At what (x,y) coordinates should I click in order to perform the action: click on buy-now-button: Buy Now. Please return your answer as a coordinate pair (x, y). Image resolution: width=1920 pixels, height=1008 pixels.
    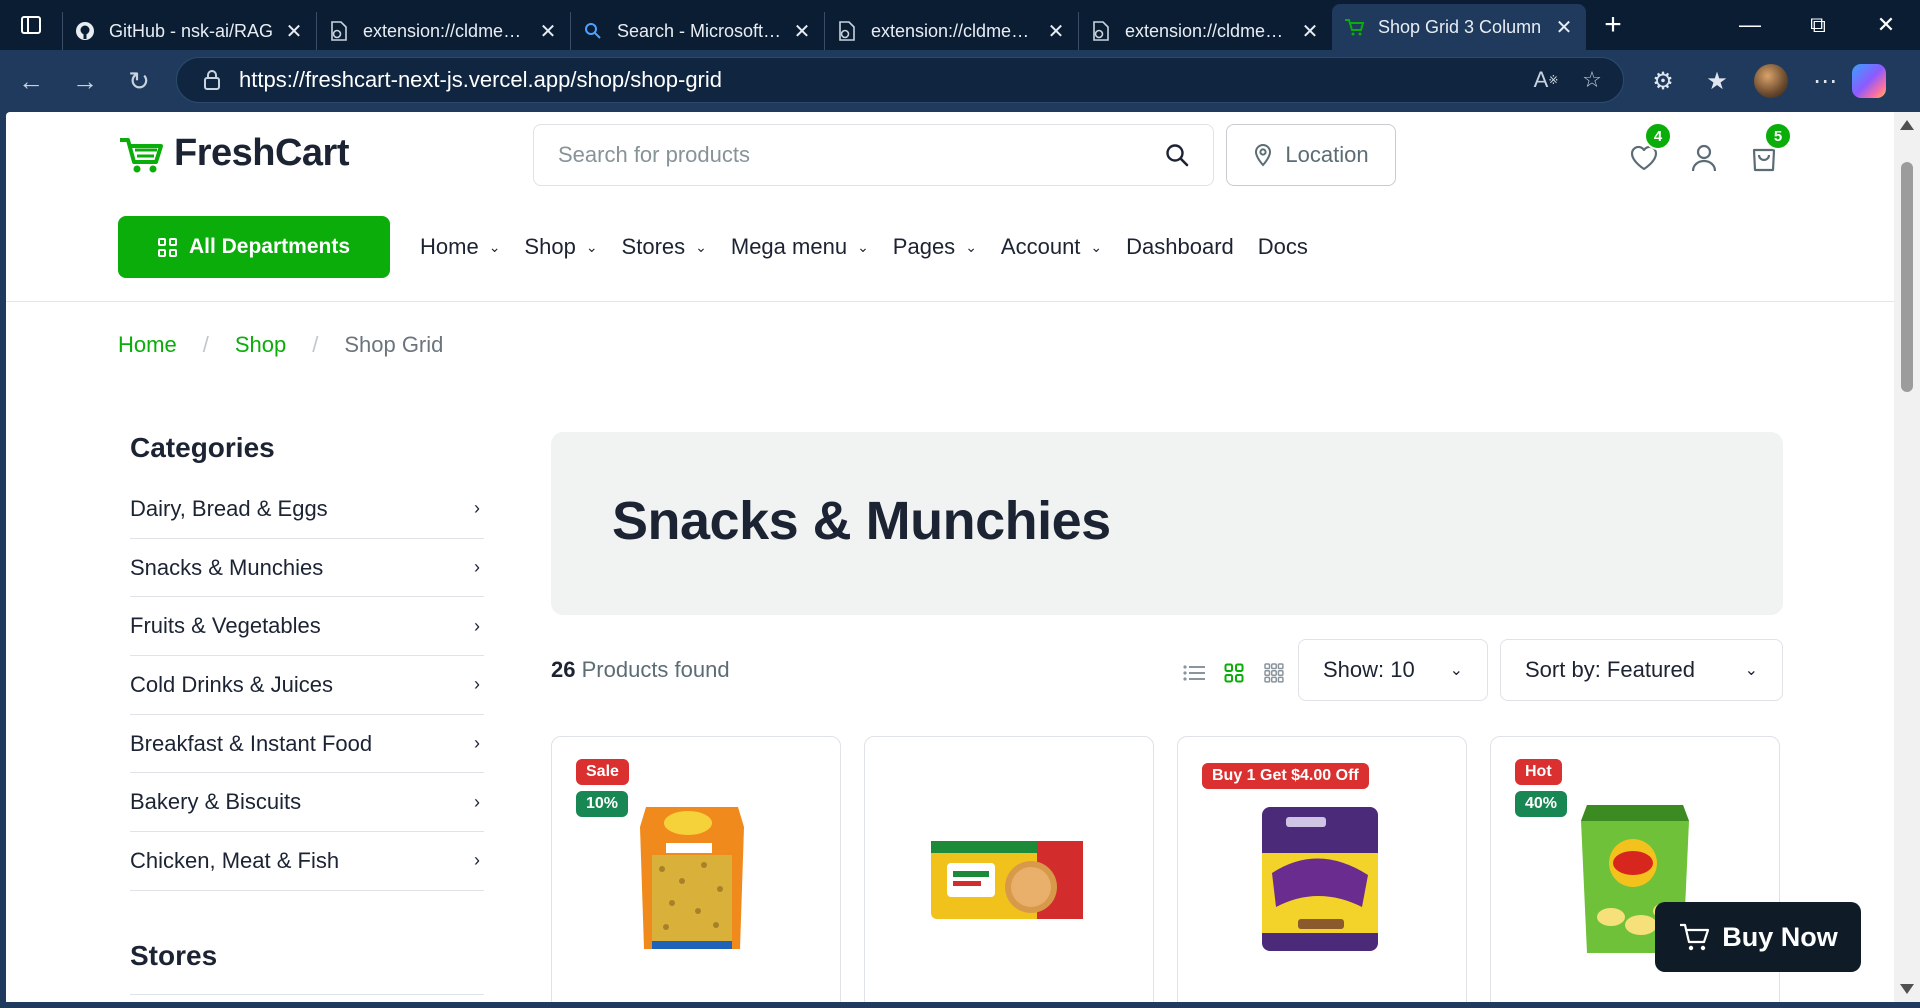
    Looking at the image, I should click on (1758, 937).